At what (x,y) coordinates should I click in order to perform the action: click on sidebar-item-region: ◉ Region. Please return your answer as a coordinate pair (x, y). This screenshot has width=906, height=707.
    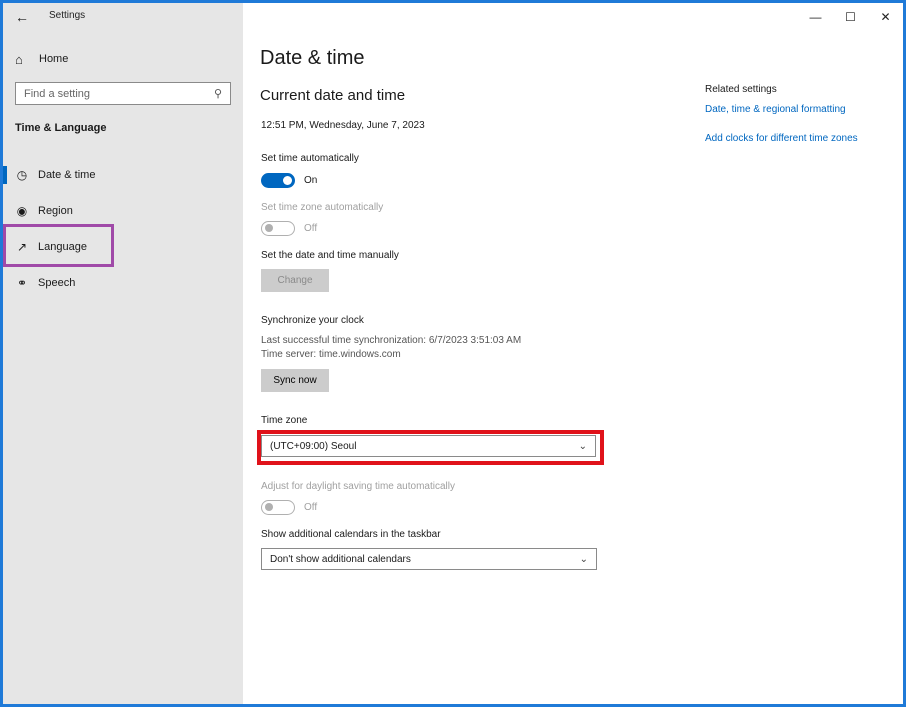
    Looking at the image, I should click on (123, 211).